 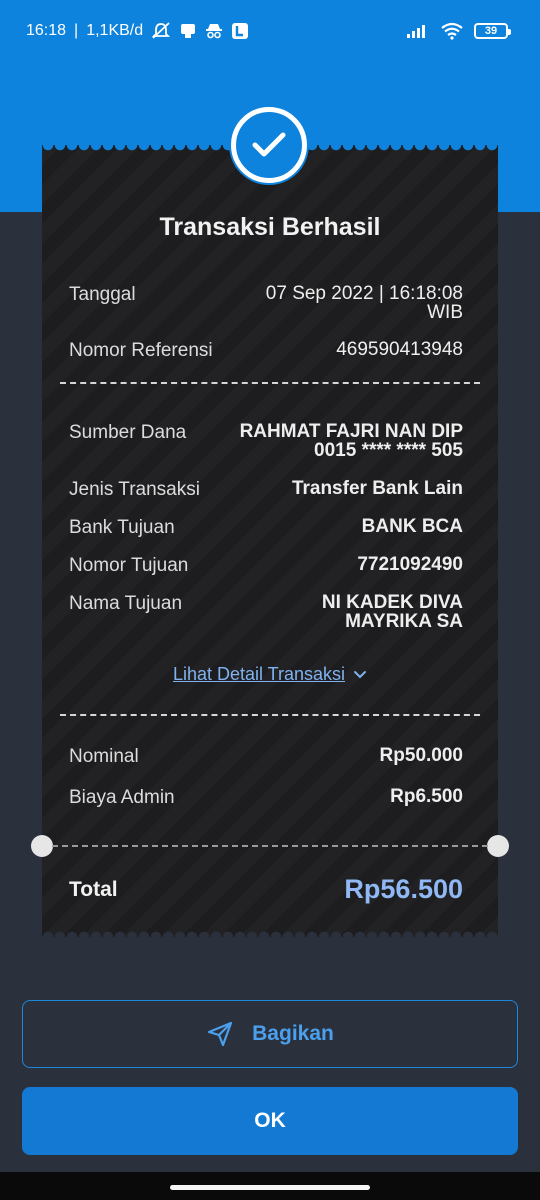 I want to click on row-value: 469590413948, so click(x=399, y=349).